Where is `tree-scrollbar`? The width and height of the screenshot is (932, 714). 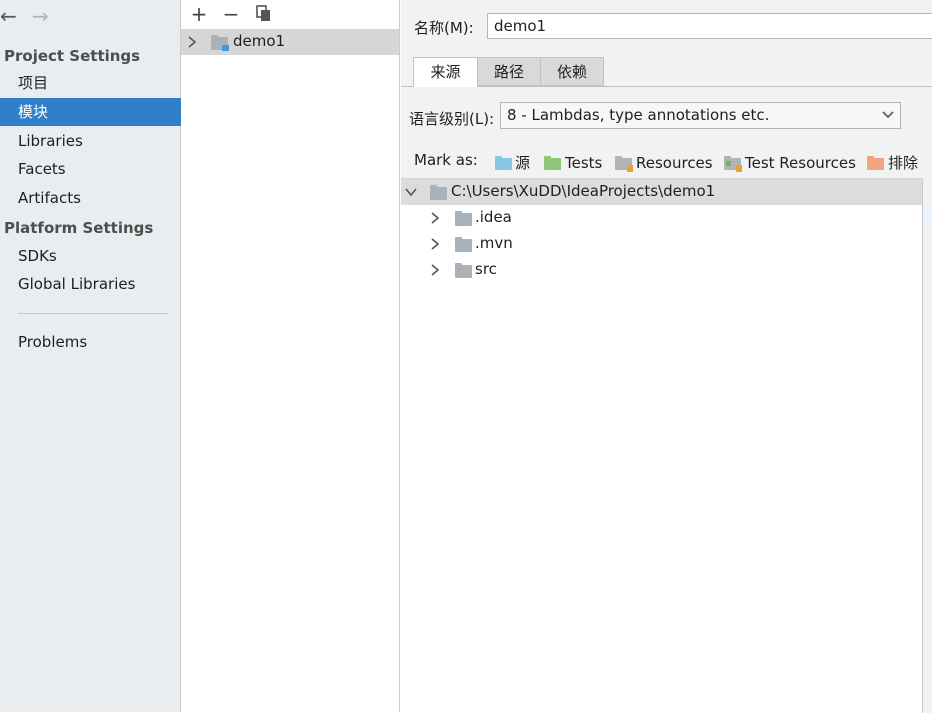 tree-scrollbar is located at coordinates (927, 445).